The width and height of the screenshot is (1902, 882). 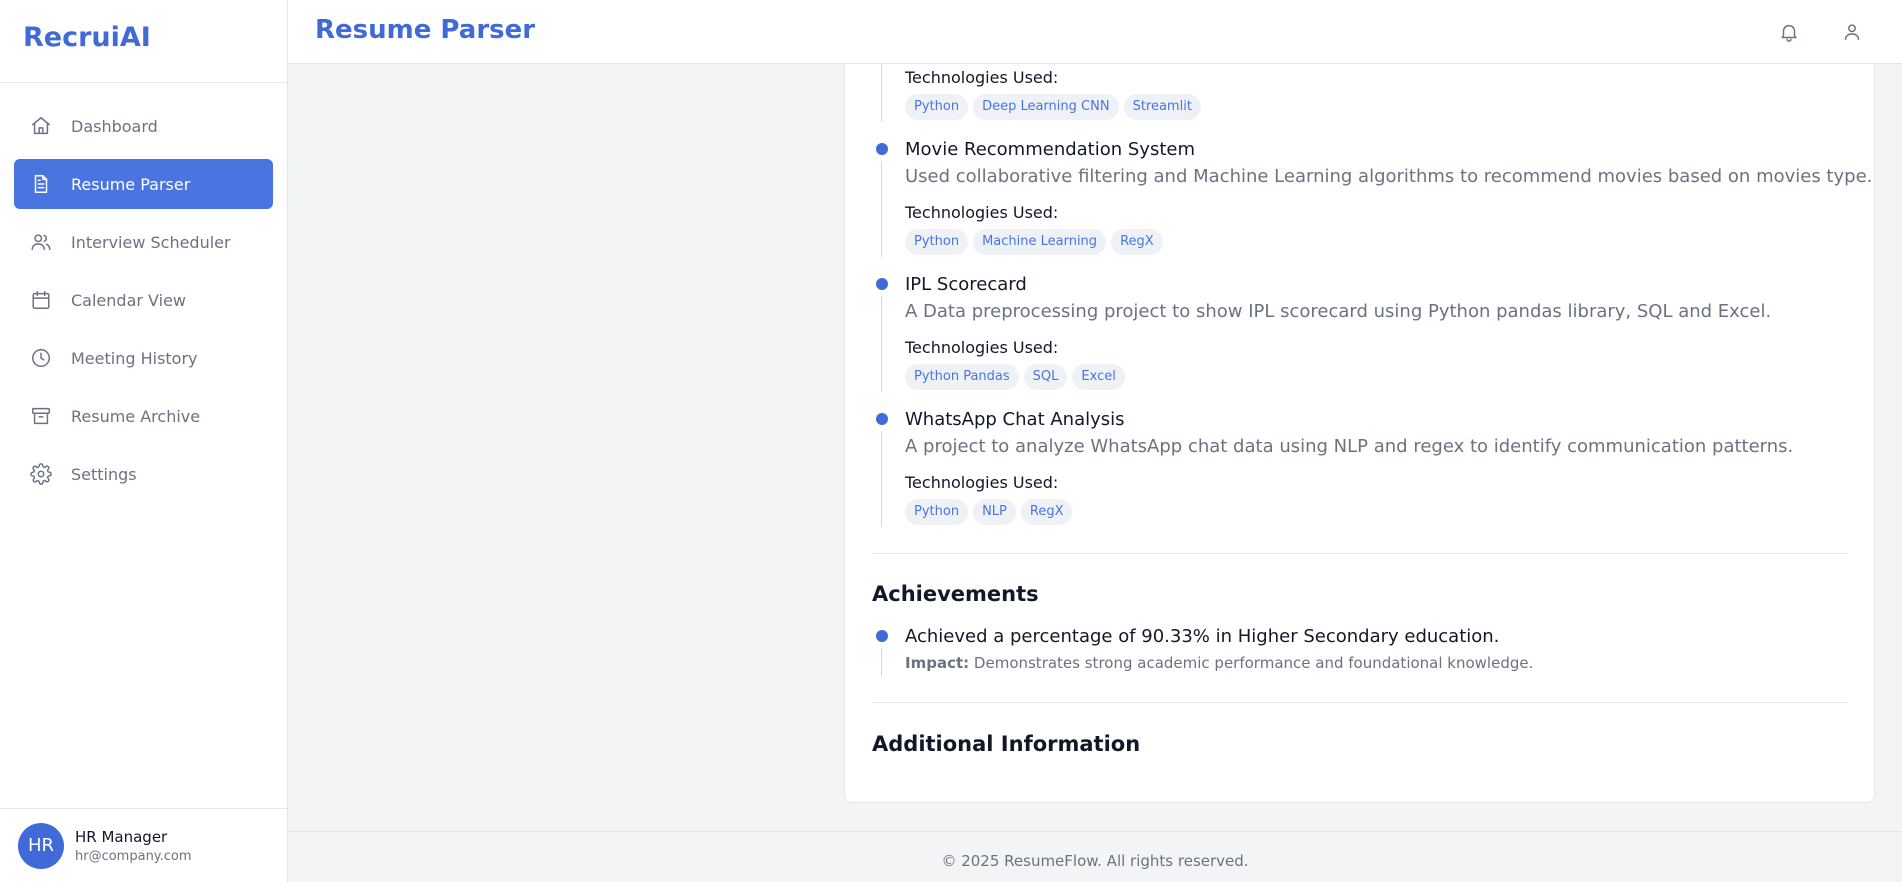 What do you see at coordinates (1046, 107) in the screenshot?
I see `tech-tag: Deep Learning CNN` at bounding box center [1046, 107].